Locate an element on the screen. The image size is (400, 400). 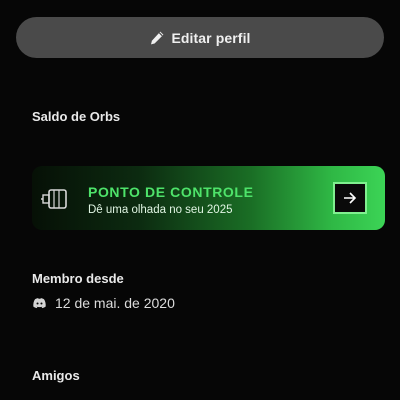
checkpoint-arrow-button is located at coordinates (350, 198).